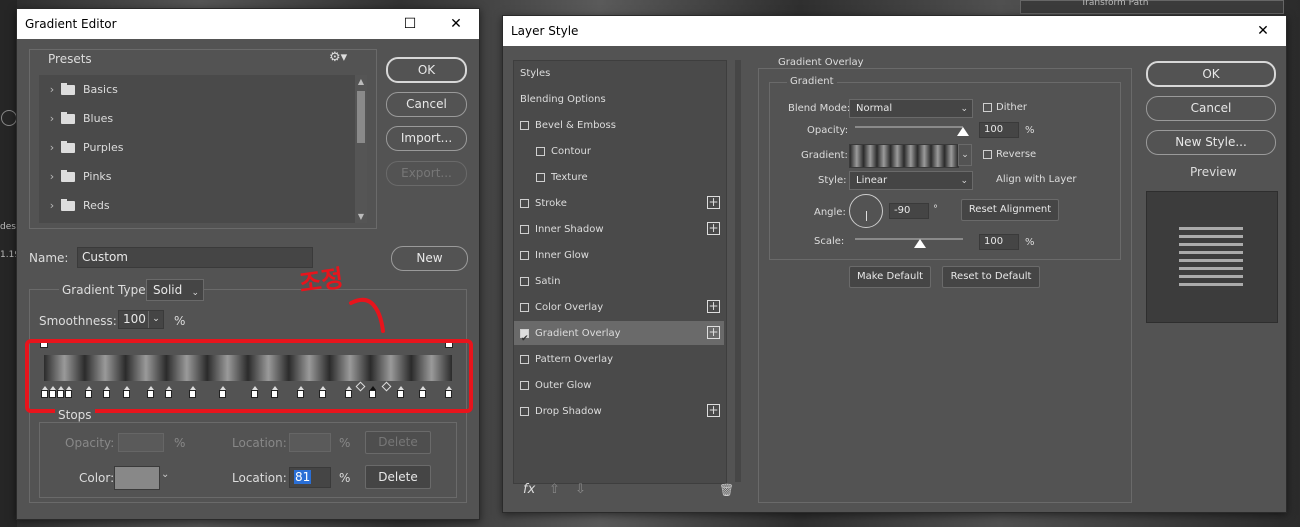  I want to click on fx-icon: fx, so click(529, 489).